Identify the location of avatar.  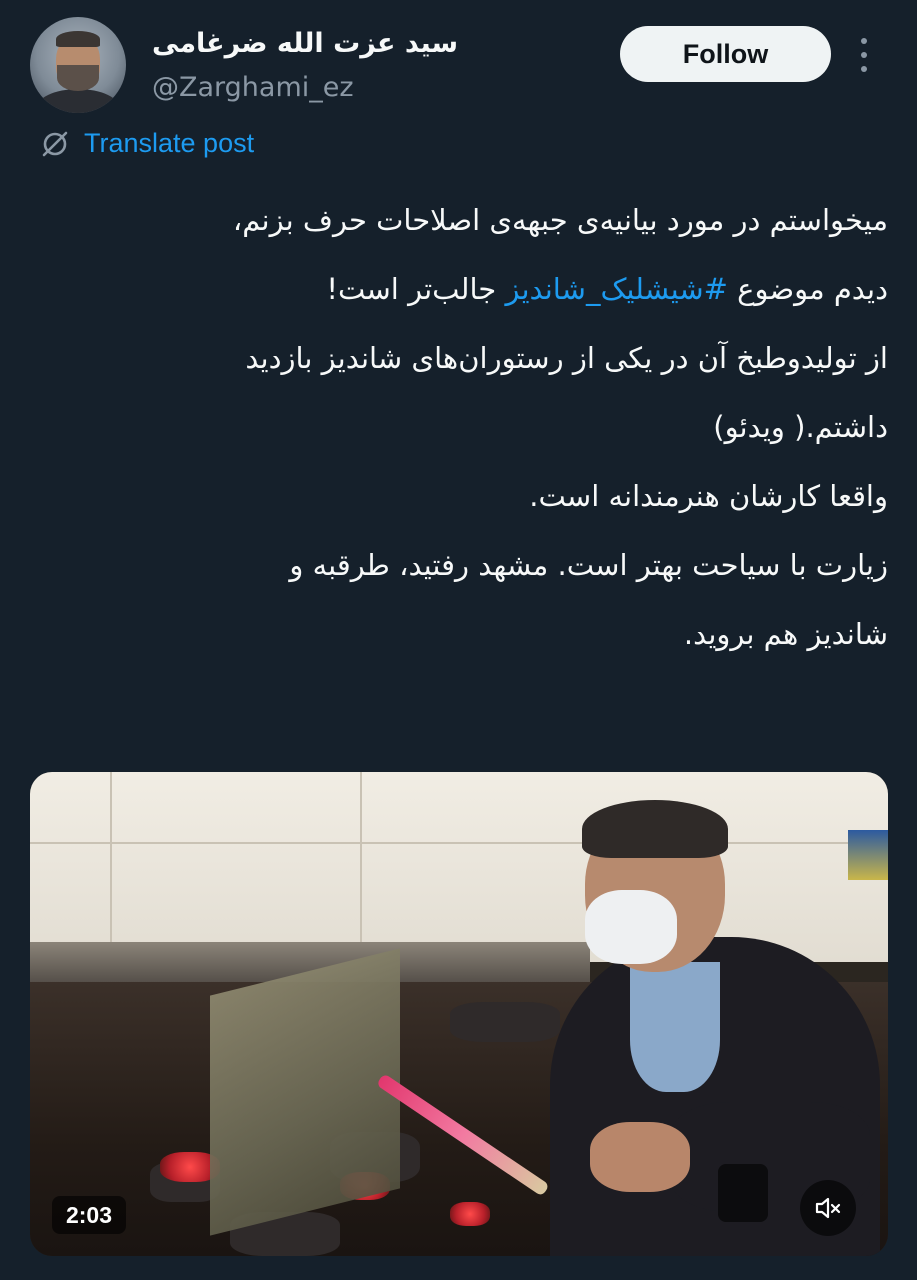
(78, 65).